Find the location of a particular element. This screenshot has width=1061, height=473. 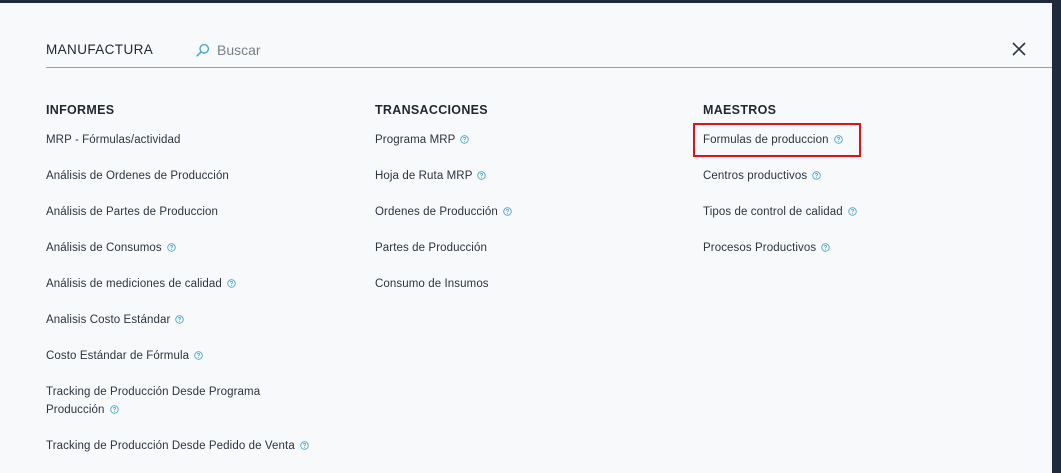

close-icon is located at coordinates (1019, 49).